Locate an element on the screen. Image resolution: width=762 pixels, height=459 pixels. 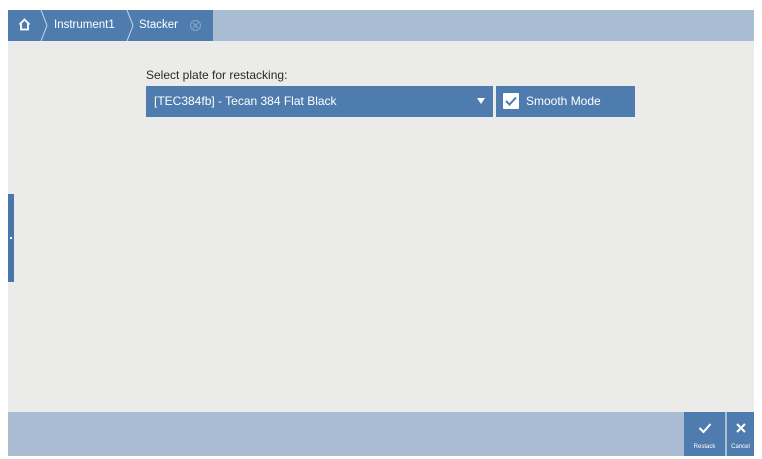
breadcrumb: Instrument1 Stacker is located at coordinates (110, 25).